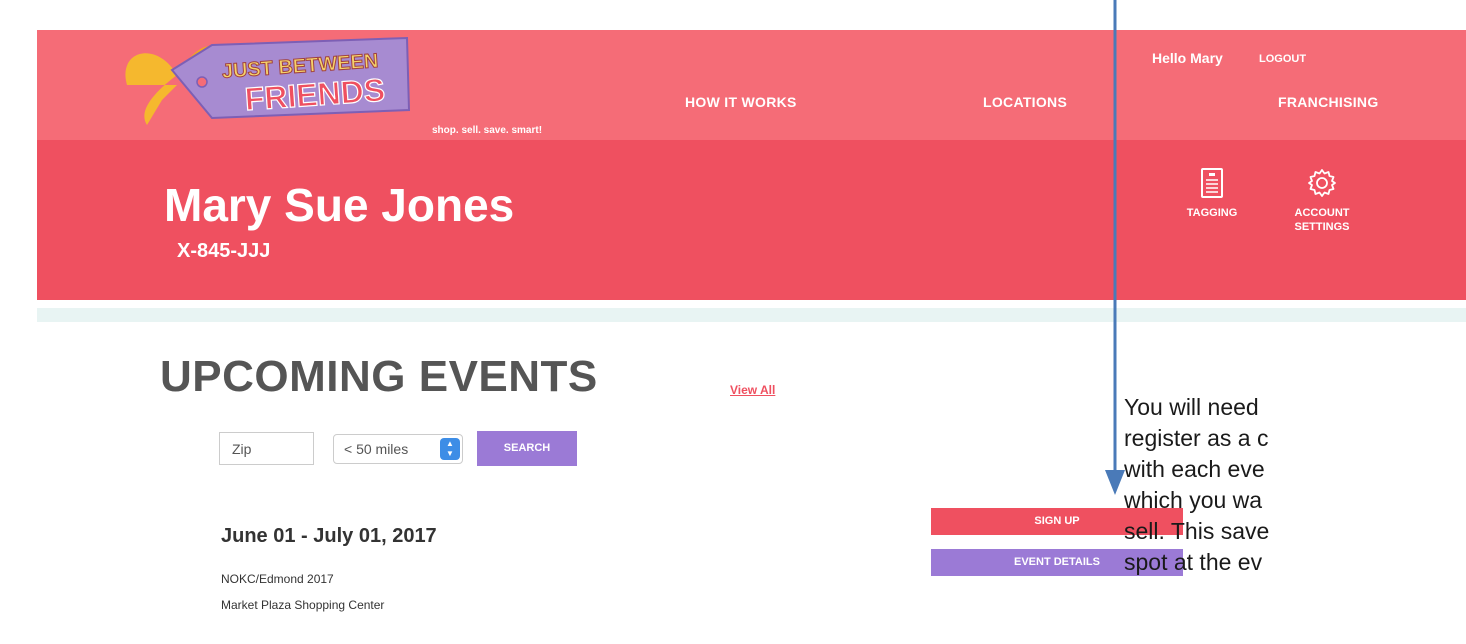  I want to click on tag-document-icon, so click(1212, 183).